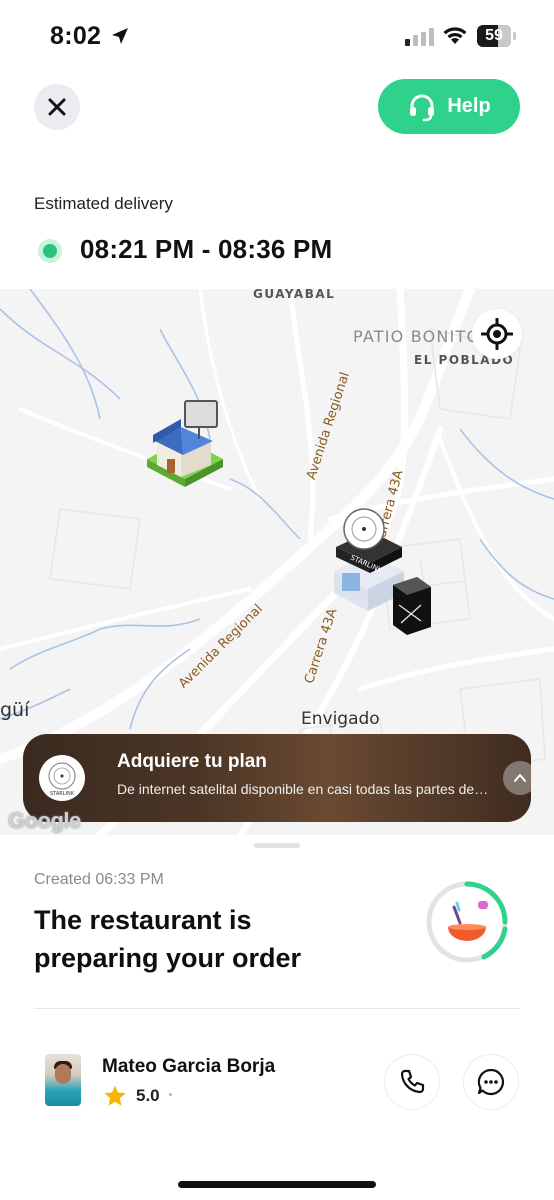 The image size is (554, 1200). I want to click on chat-bubble-icon, so click(491, 1082).